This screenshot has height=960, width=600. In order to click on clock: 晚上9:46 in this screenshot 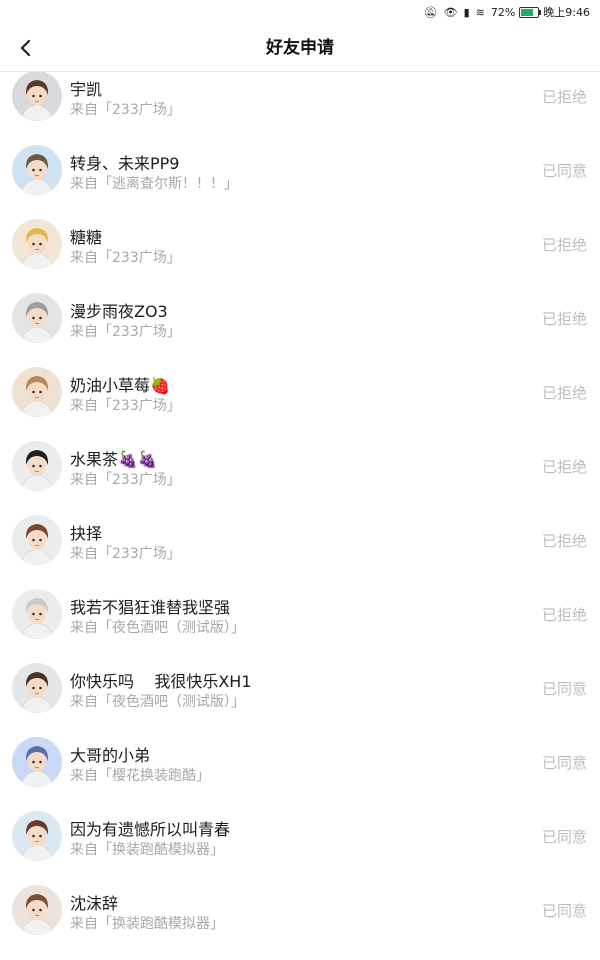, I will do `click(566, 12)`.